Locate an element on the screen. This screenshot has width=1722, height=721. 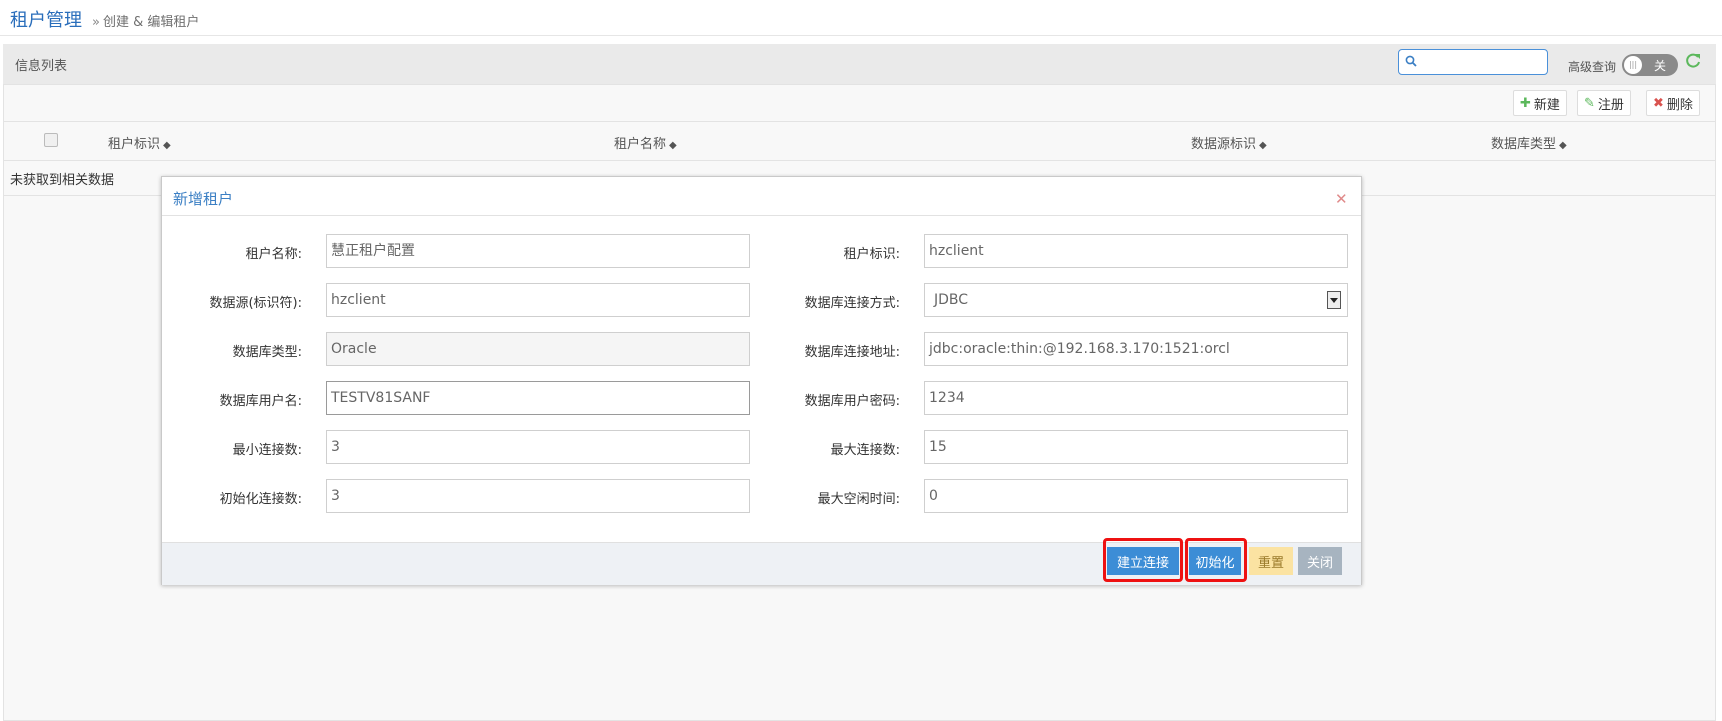
tenant-name-label: 租户名称: is located at coordinates (273, 254).